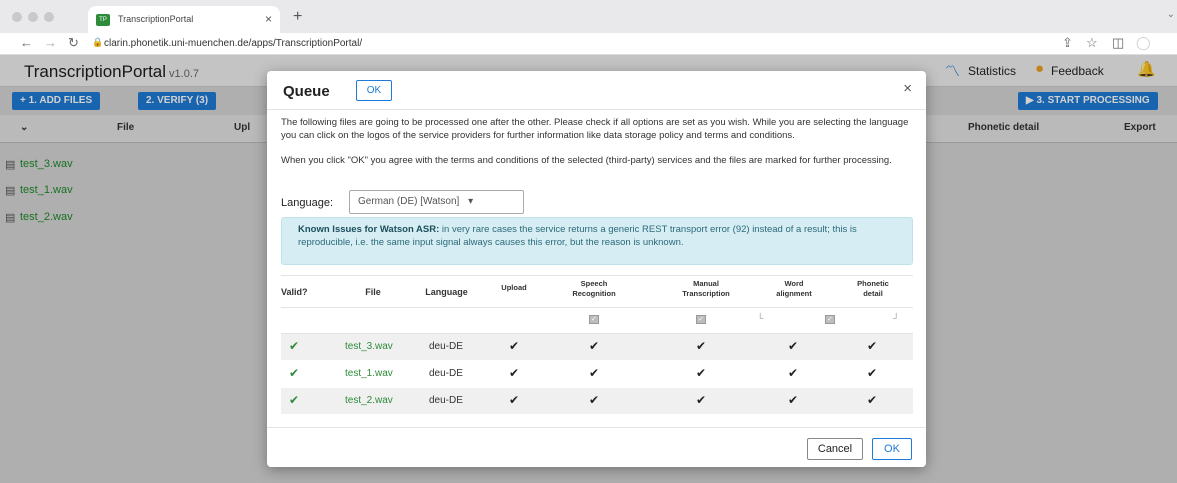 The width and height of the screenshot is (1177, 483). Describe the element at coordinates (1067, 43) in the screenshot. I see `share-icon: ⇪` at that location.